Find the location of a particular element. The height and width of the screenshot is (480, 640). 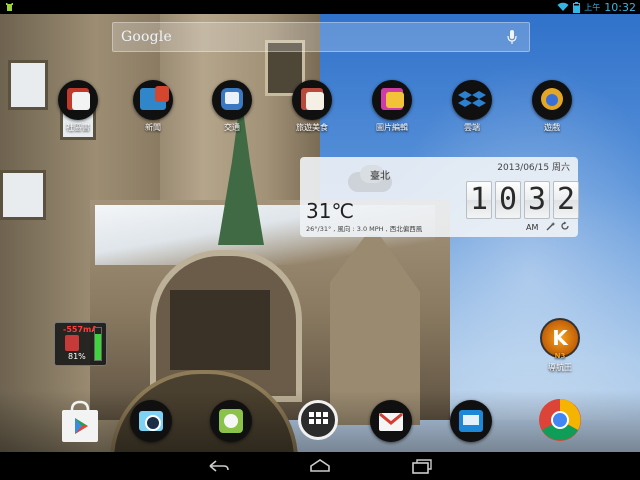

transit-icon is located at coordinates (232, 100).